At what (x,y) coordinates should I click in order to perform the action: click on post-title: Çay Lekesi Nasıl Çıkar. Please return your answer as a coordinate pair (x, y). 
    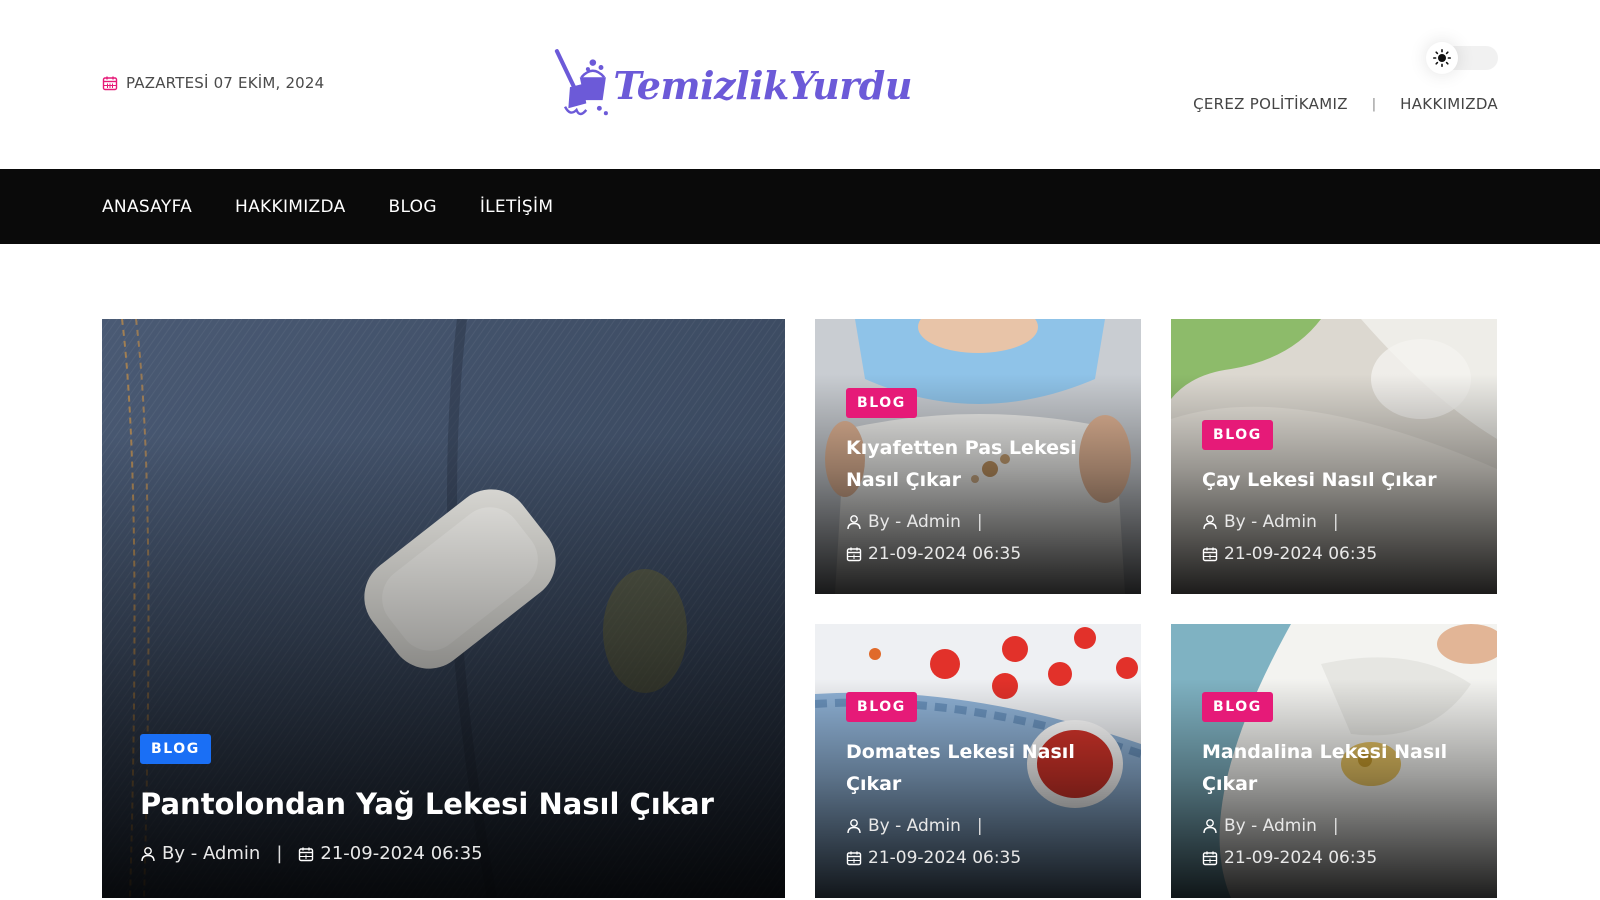
    Looking at the image, I should click on (1339, 480).